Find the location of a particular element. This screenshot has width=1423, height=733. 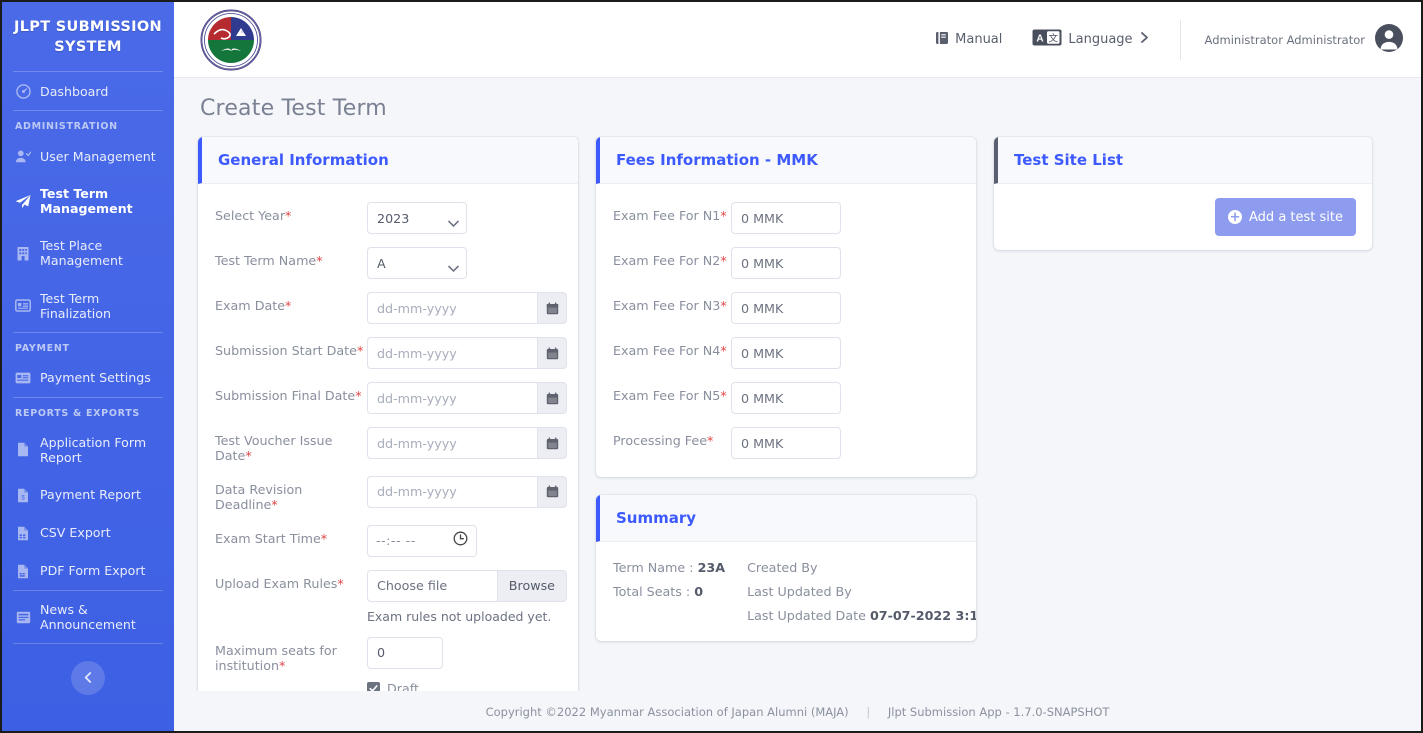

data-revision-deadline-input is located at coordinates (452, 491).